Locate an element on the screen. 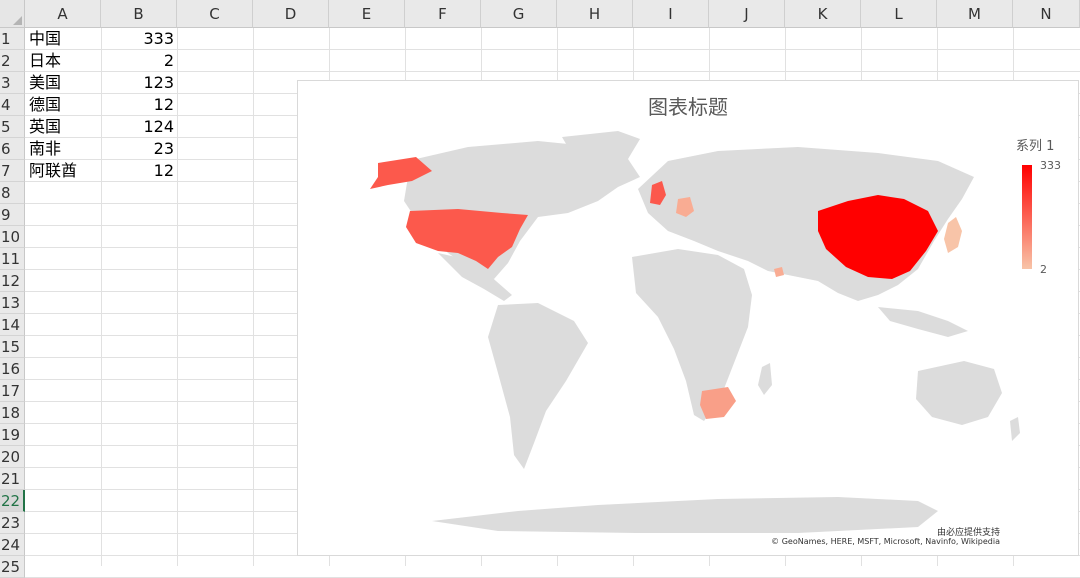 This screenshot has width=1080, height=578. region-antarctica is located at coordinates (685, 515).